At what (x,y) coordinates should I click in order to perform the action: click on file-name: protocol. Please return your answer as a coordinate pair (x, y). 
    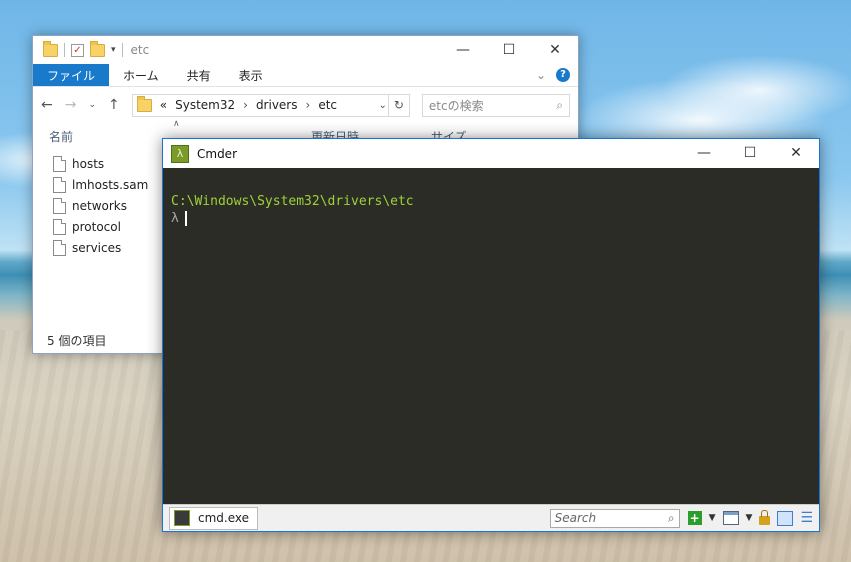
    Looking at the image, I should click on (96, 226).